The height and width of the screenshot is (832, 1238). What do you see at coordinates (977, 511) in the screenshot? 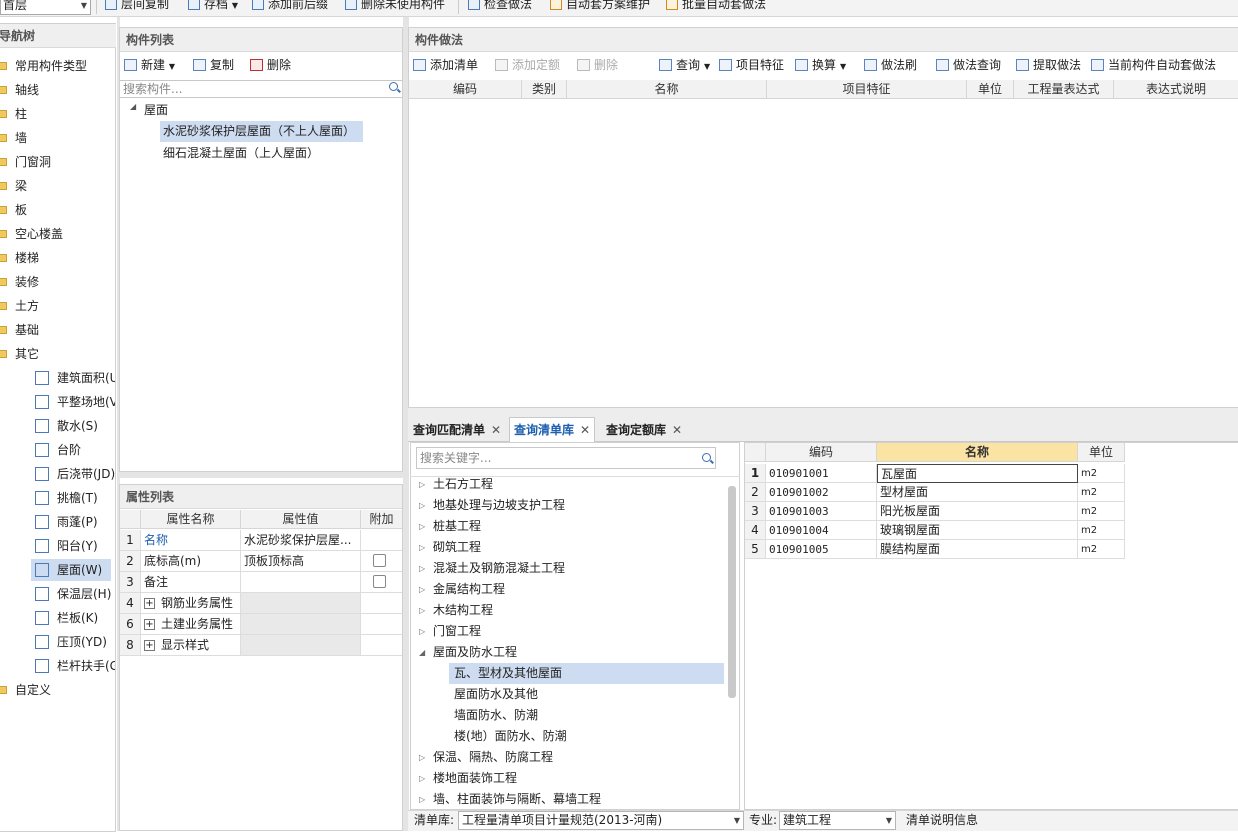
I see `result-name: 阳光板屋面` at bounding box center [977, 511].